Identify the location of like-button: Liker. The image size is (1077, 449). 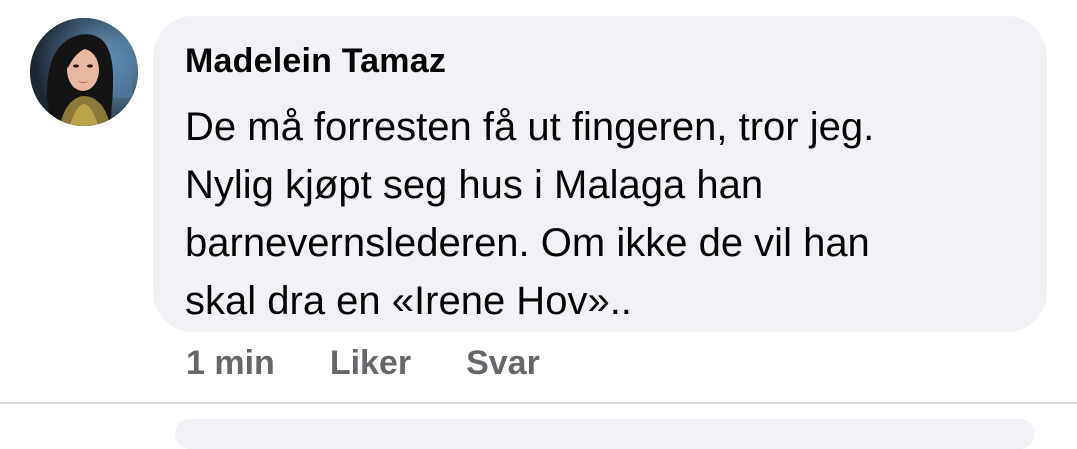
(370, 363).